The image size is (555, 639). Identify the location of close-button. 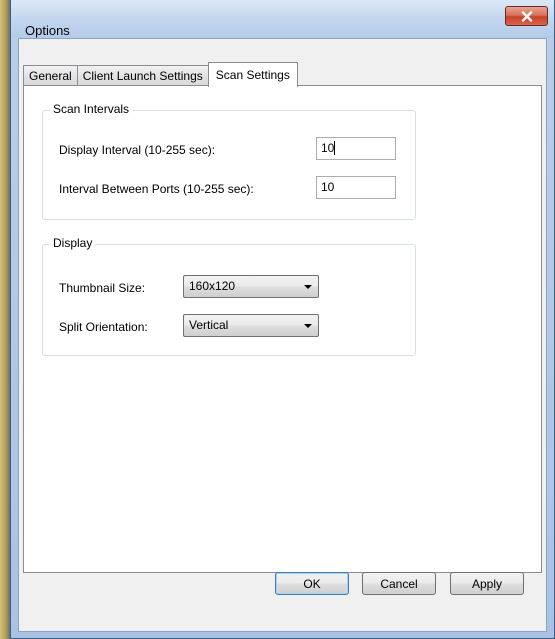
(526, 16).